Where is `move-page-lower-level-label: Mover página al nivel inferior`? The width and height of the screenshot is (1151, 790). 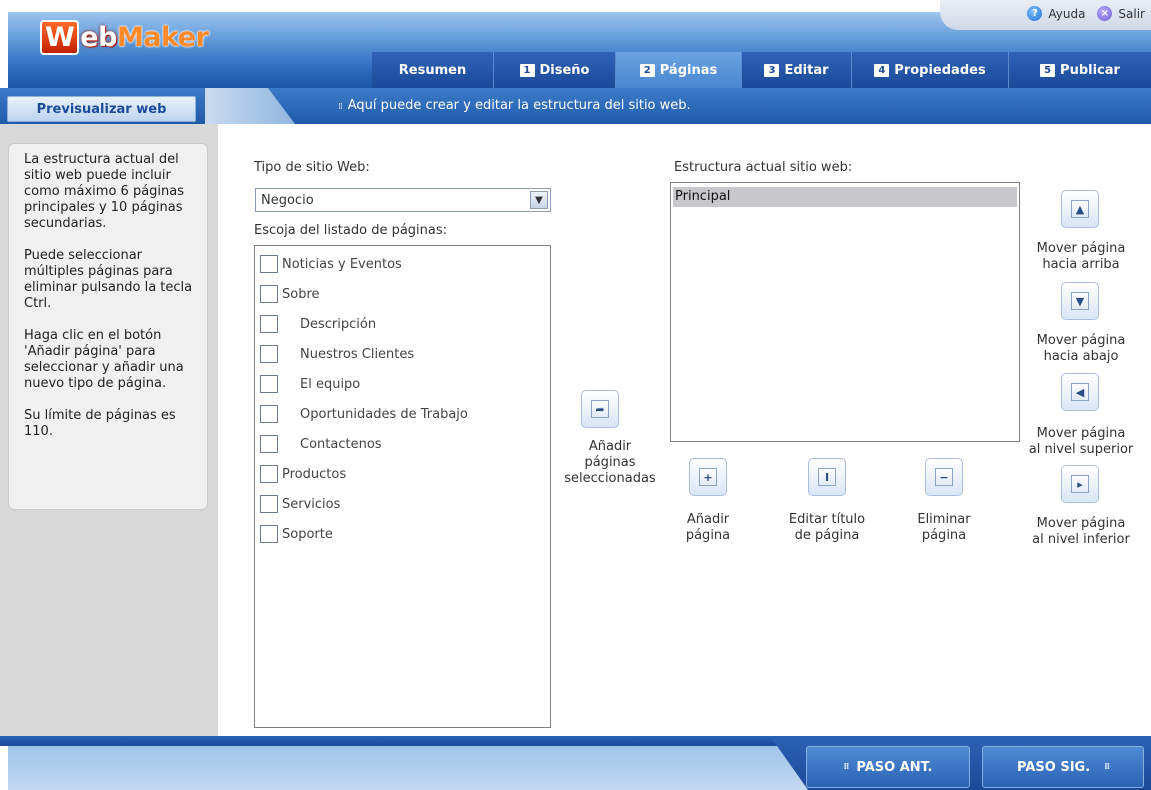
move-page-lower-level-label: Mover página al nivel inferior is located at coordinates (1081, 532).